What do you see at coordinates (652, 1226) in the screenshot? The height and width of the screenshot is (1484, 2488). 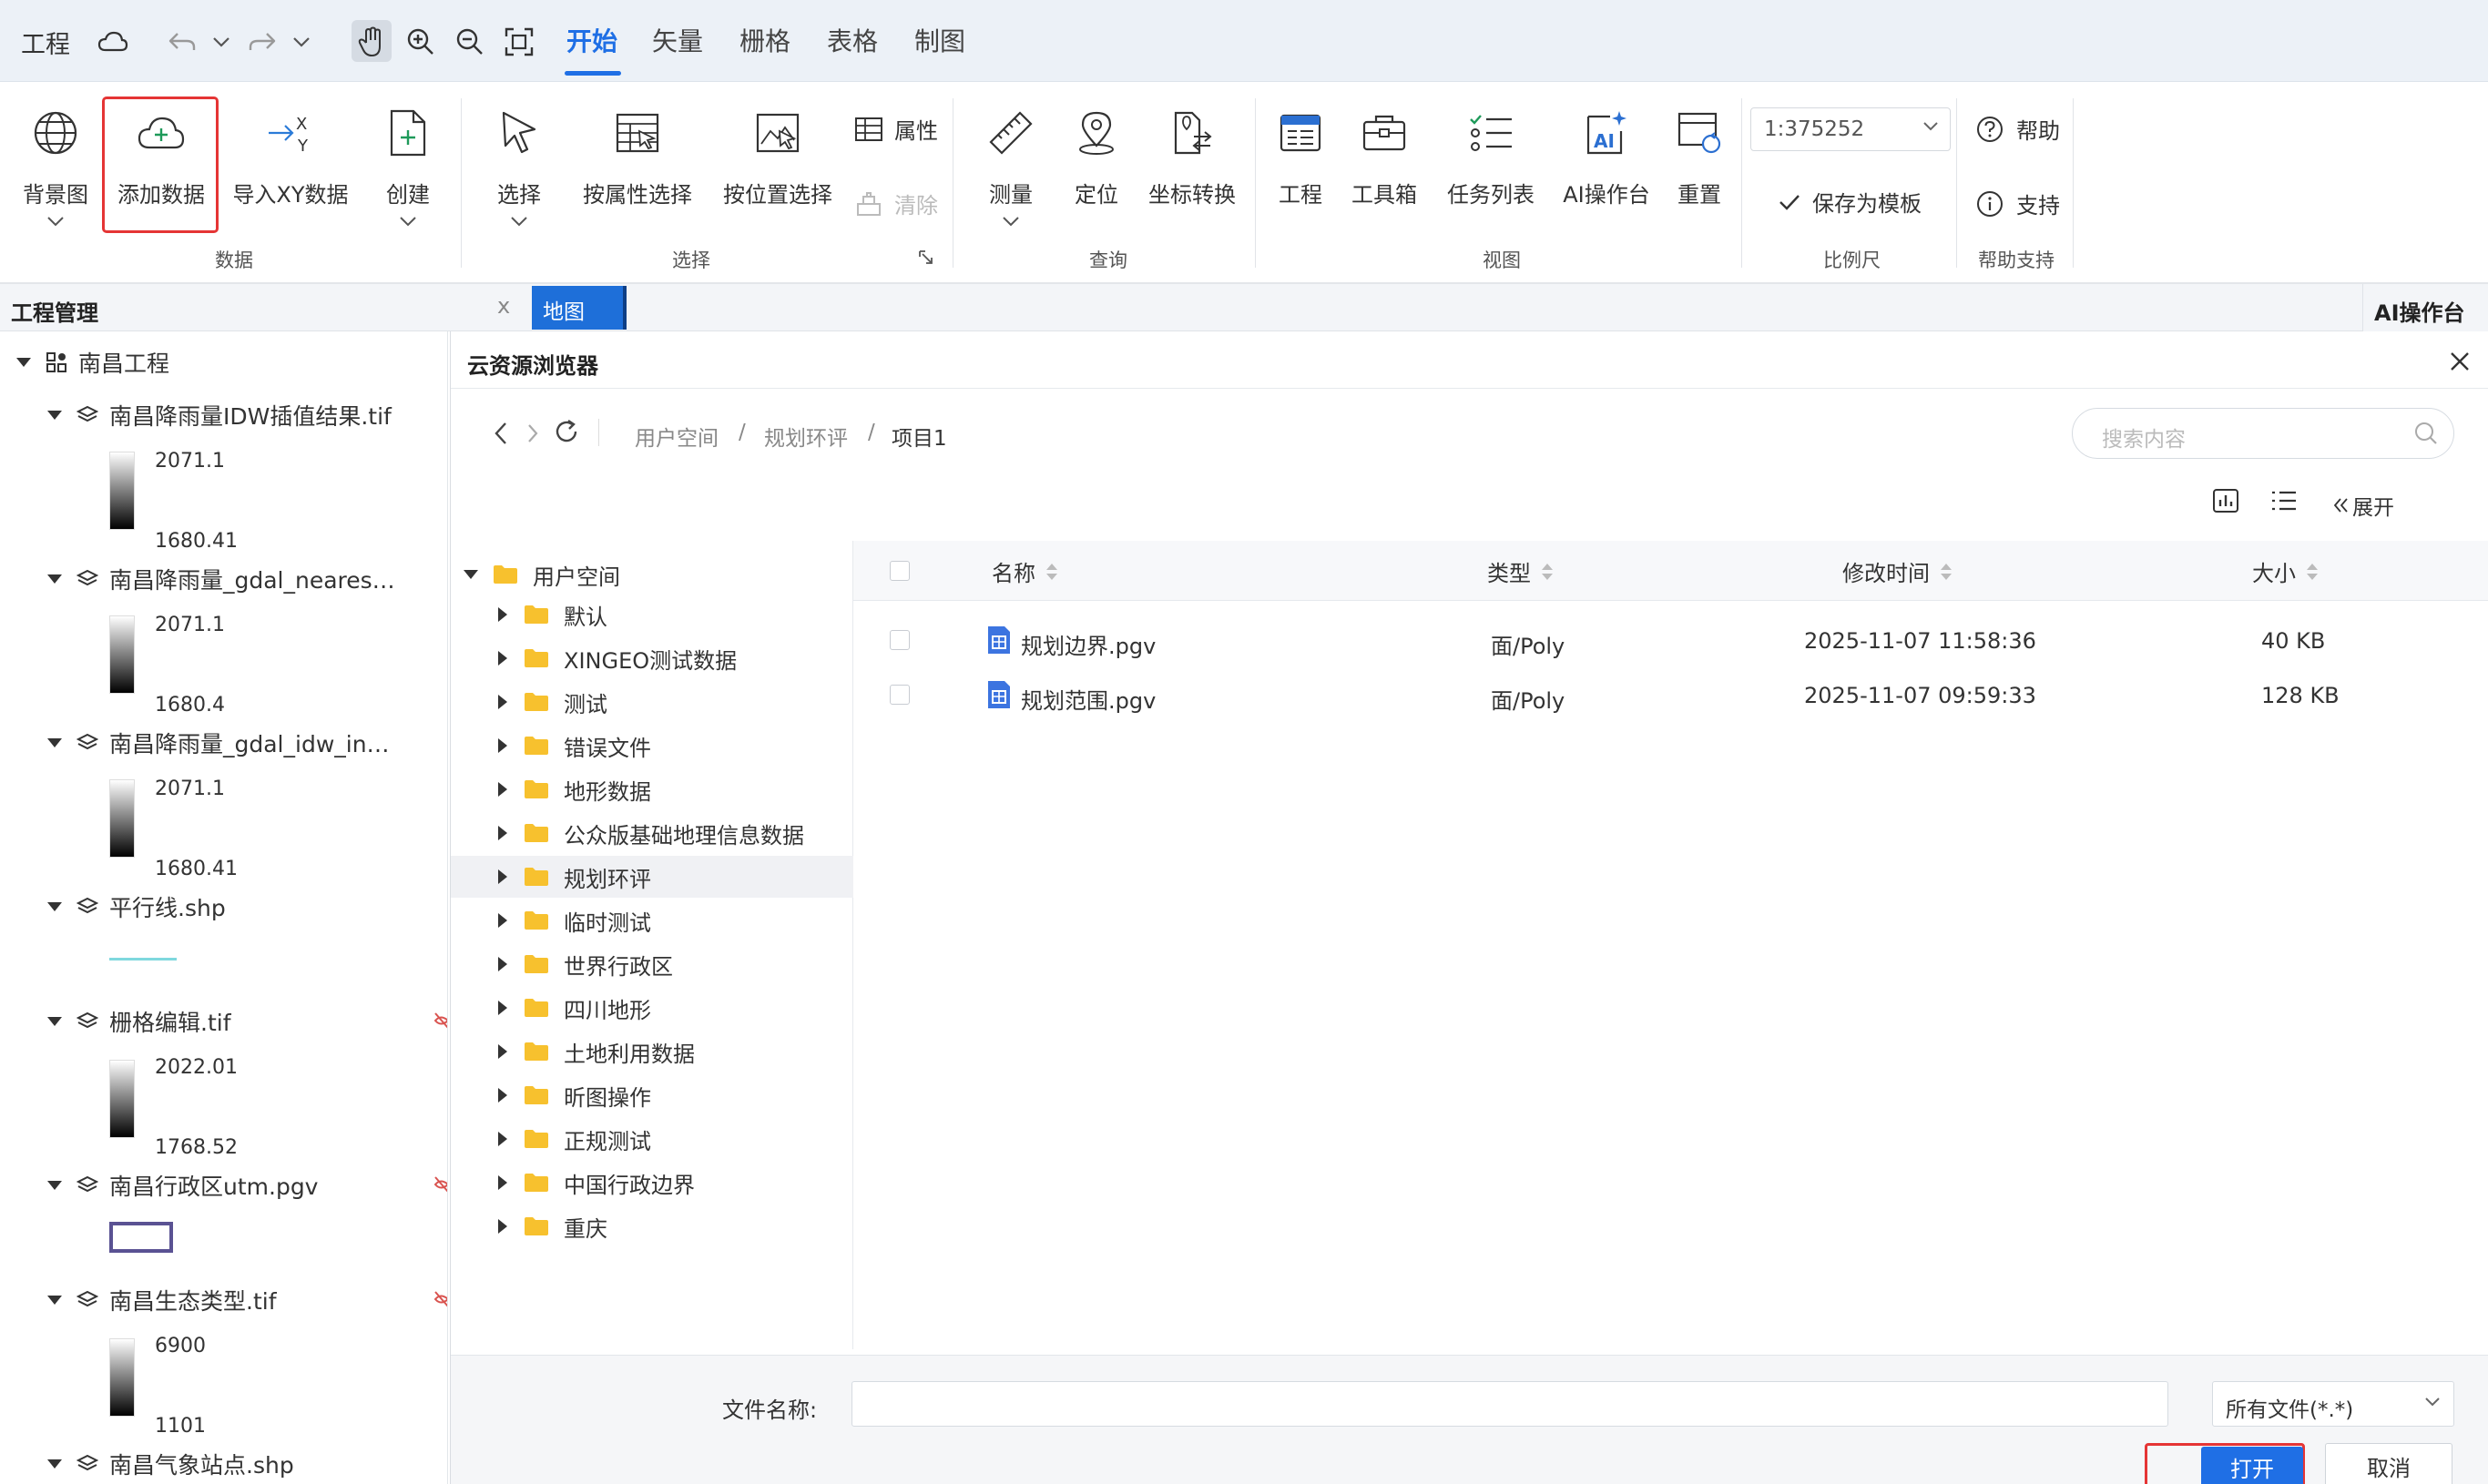 I see `folder-item: 重庆` at bounding box center [652, 1226].